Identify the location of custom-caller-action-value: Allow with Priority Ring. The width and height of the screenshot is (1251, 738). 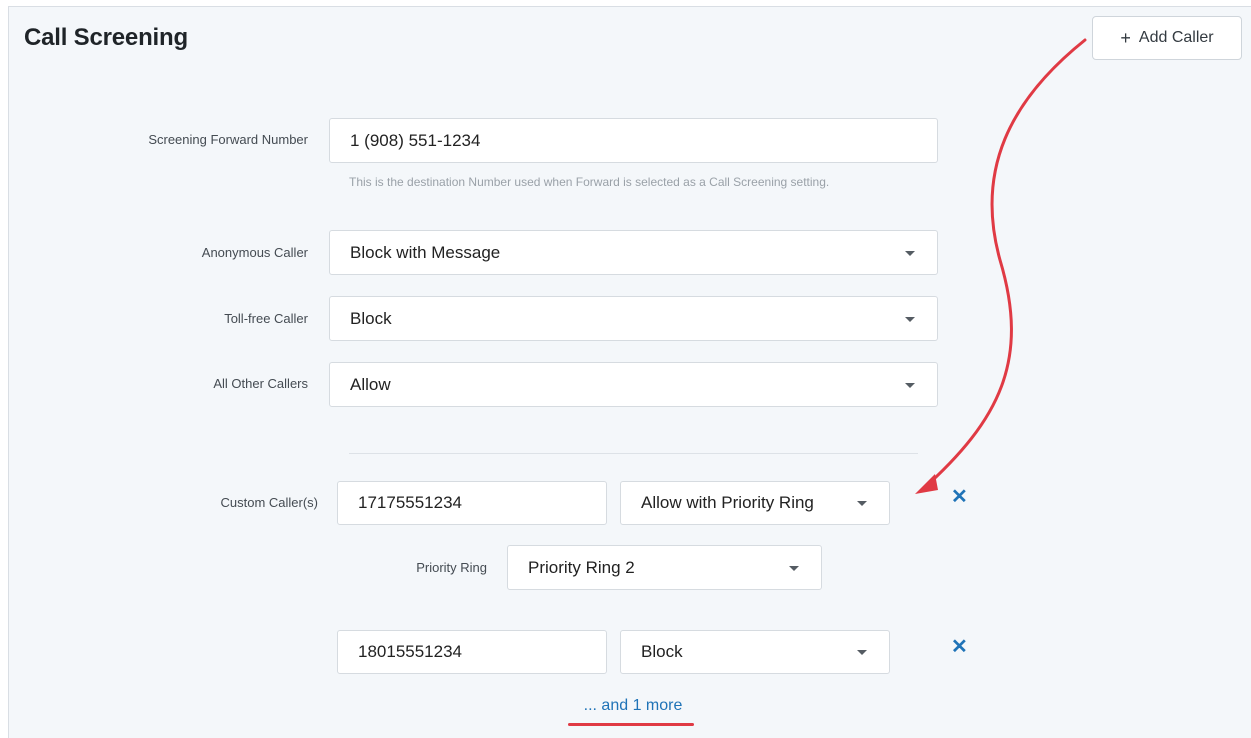
(727, 502).